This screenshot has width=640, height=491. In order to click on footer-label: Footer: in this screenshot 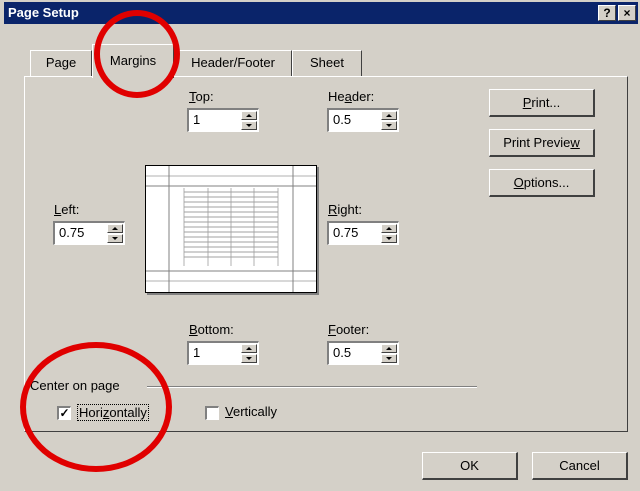, I will do `click(349, 329)`.